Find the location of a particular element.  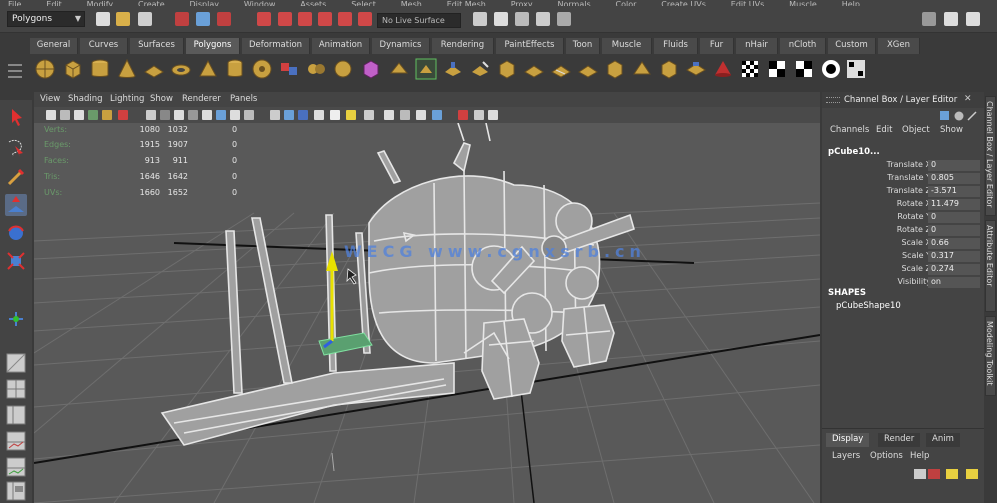

snap-point-icon is located at coordinates (305, 19).